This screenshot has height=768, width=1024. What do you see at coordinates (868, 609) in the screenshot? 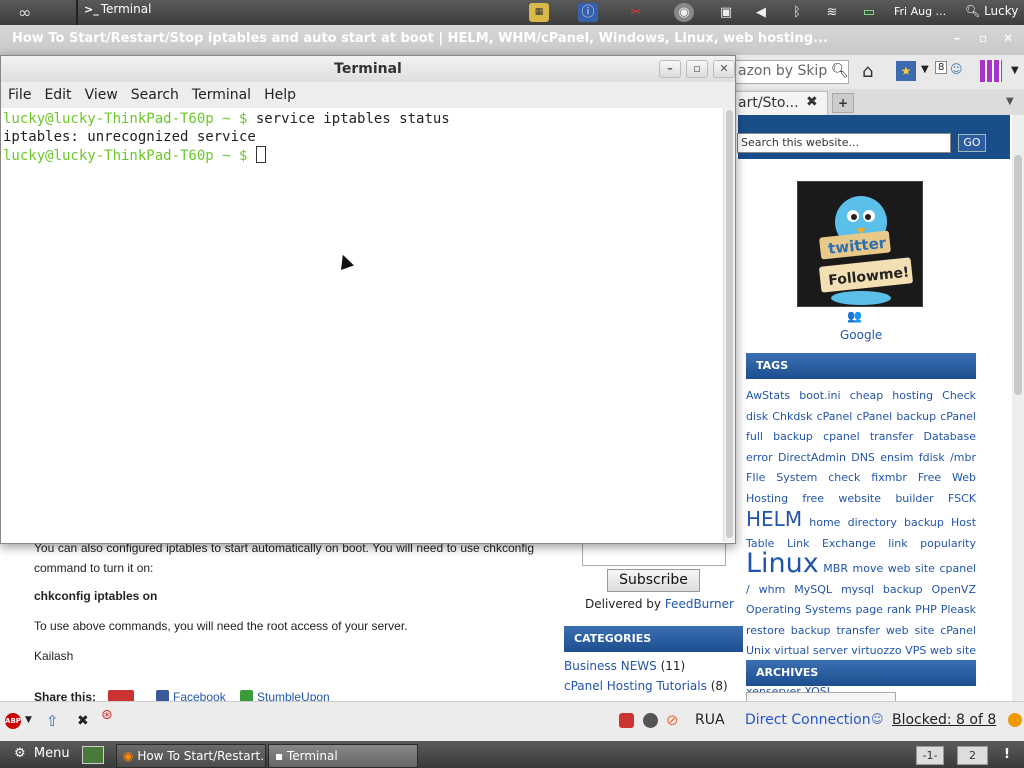
I see `tag-link: page` at bounding box center [868, 609].